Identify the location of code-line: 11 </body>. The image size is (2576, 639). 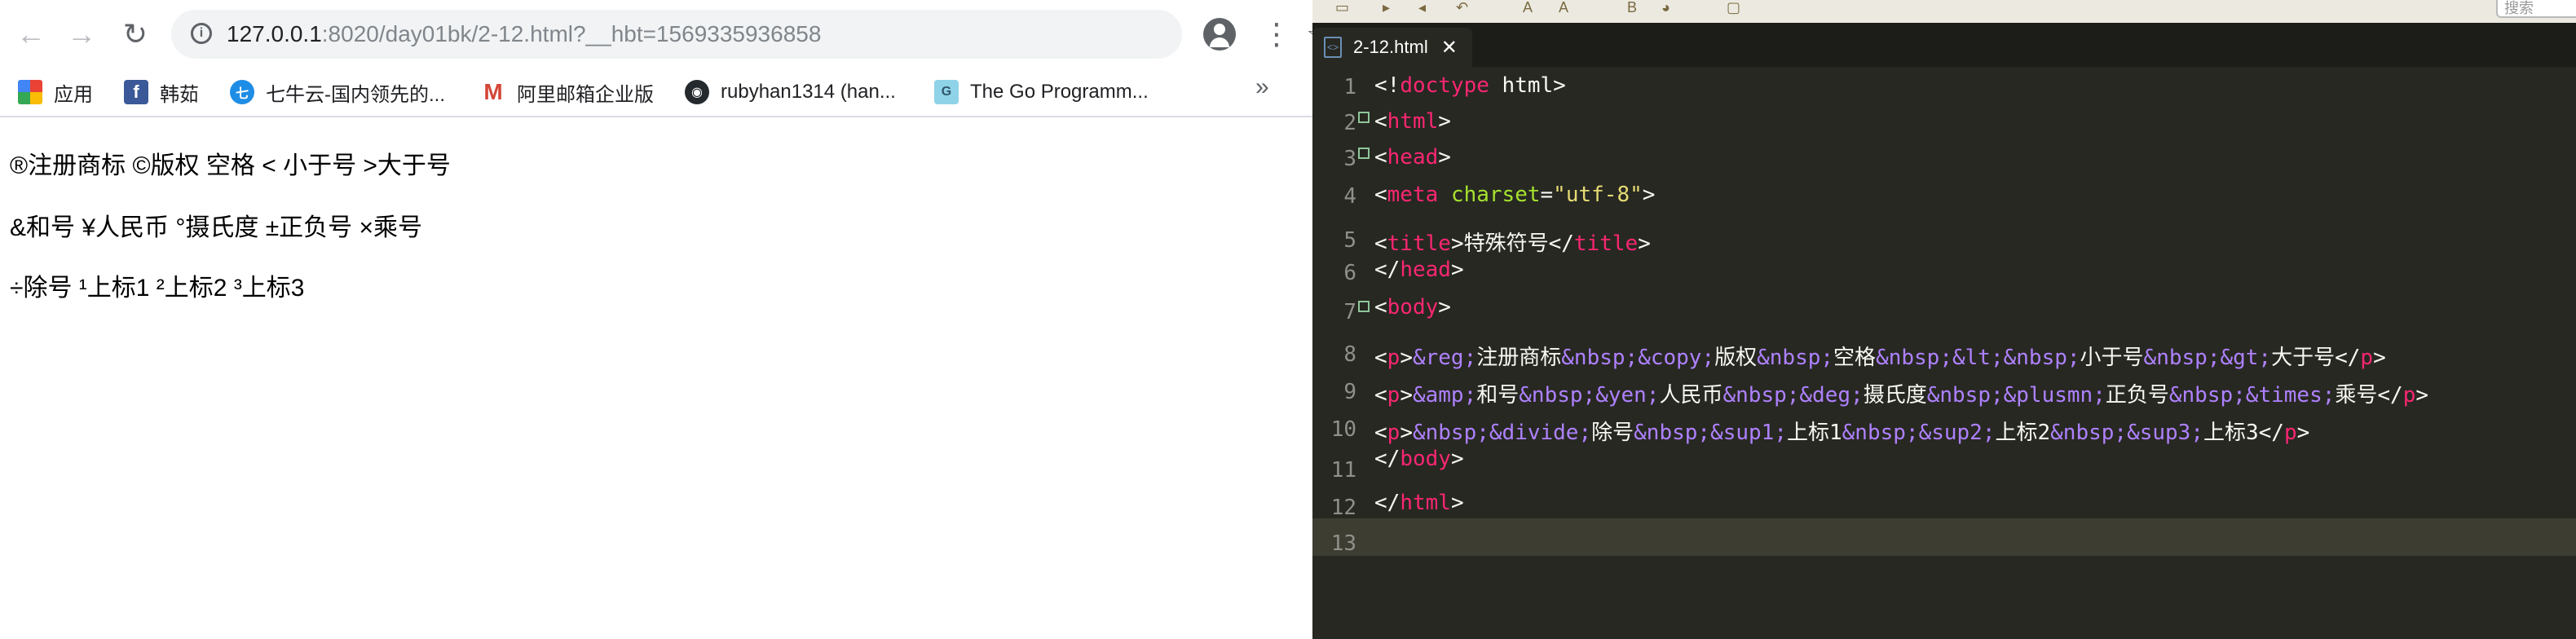
(1944, 462).